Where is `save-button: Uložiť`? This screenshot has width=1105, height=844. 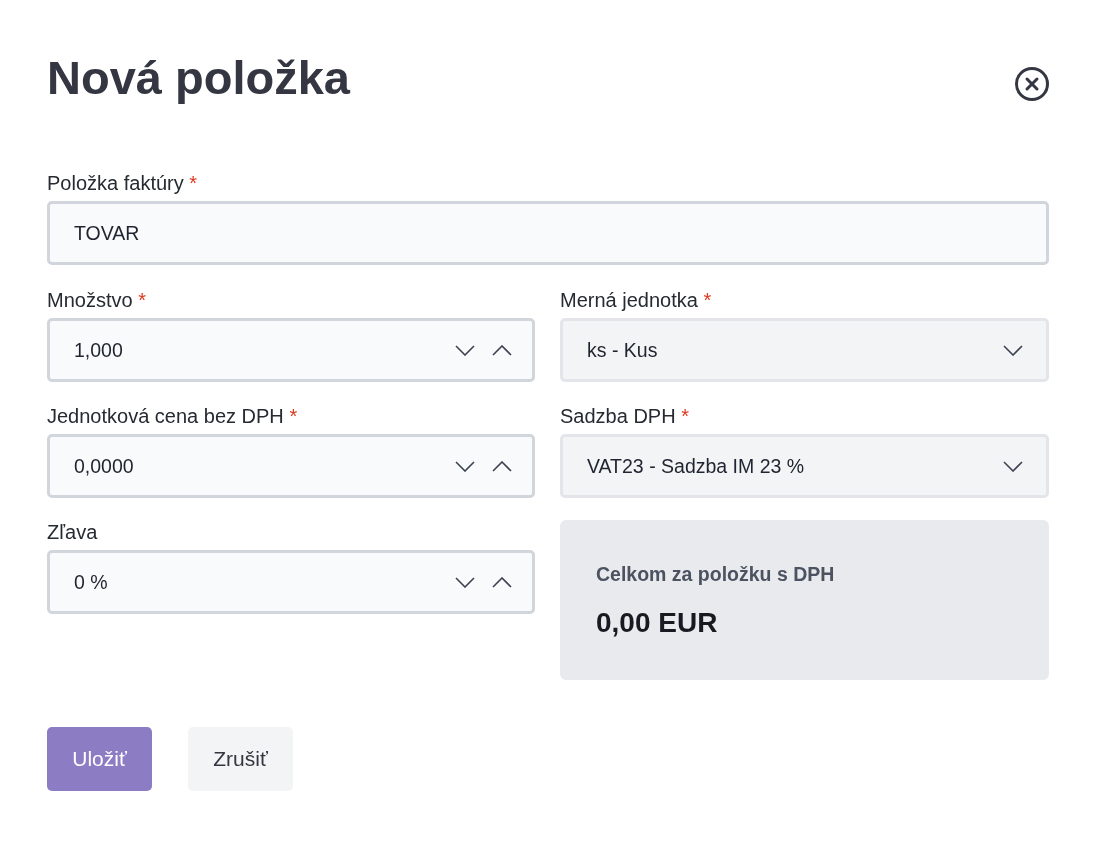 save-button: Uložiť is located at coordinates (99, 759).